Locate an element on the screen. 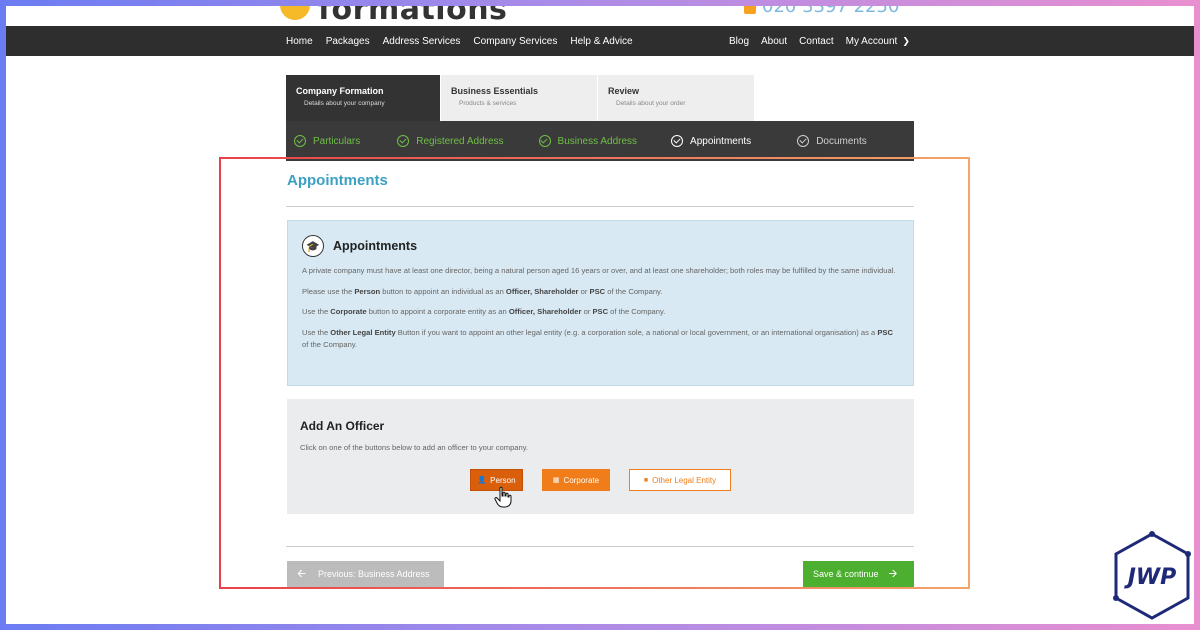 This screenshot has width=1200, height=630. my-account-label: My Account is located at coordinates (871, 41).